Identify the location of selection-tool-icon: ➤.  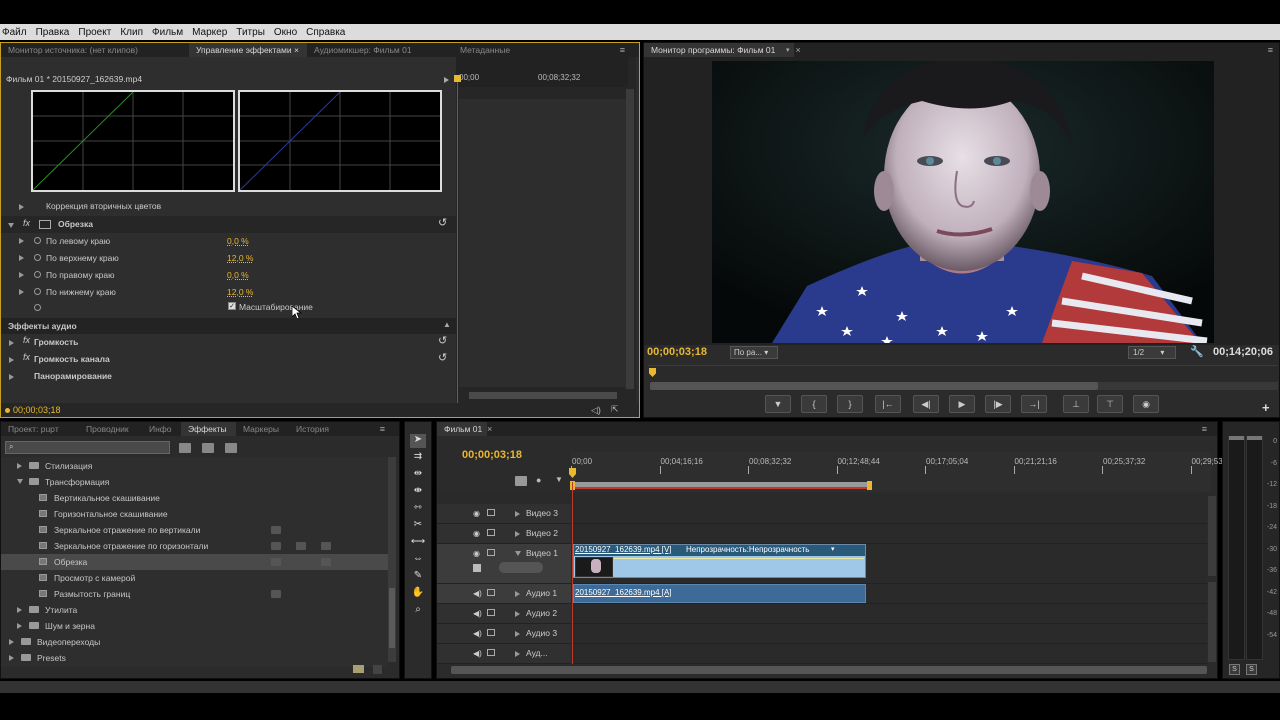
(418, 441).